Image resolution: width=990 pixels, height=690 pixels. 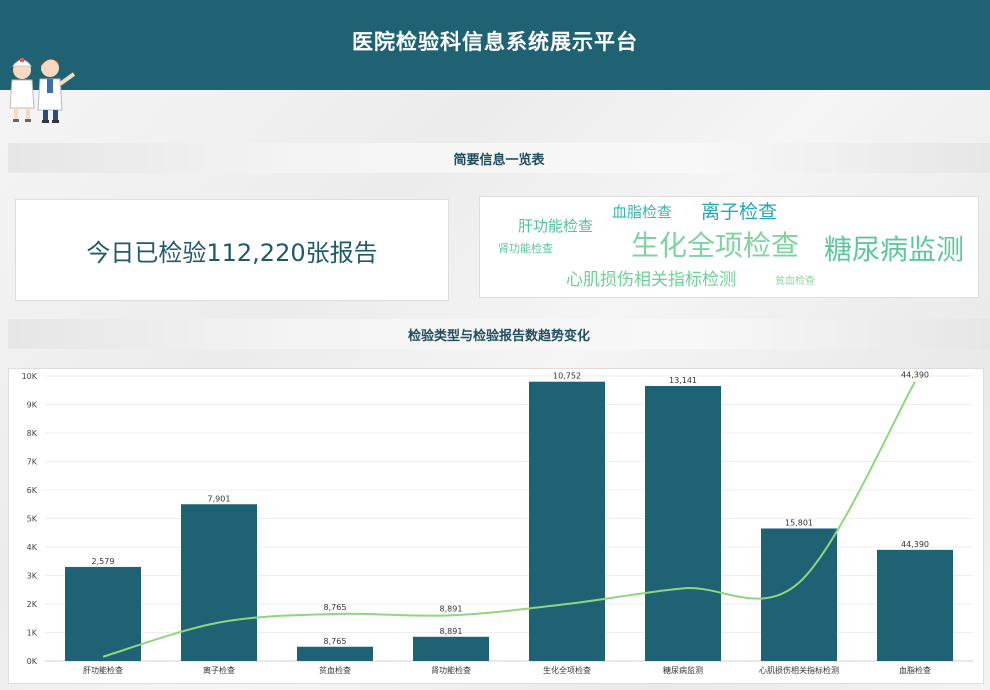 What do you see at coordinates (715, 245) in the screenshot?
I see `word-cloud-item: 生化全项检查` at bounding box center [715, 245].